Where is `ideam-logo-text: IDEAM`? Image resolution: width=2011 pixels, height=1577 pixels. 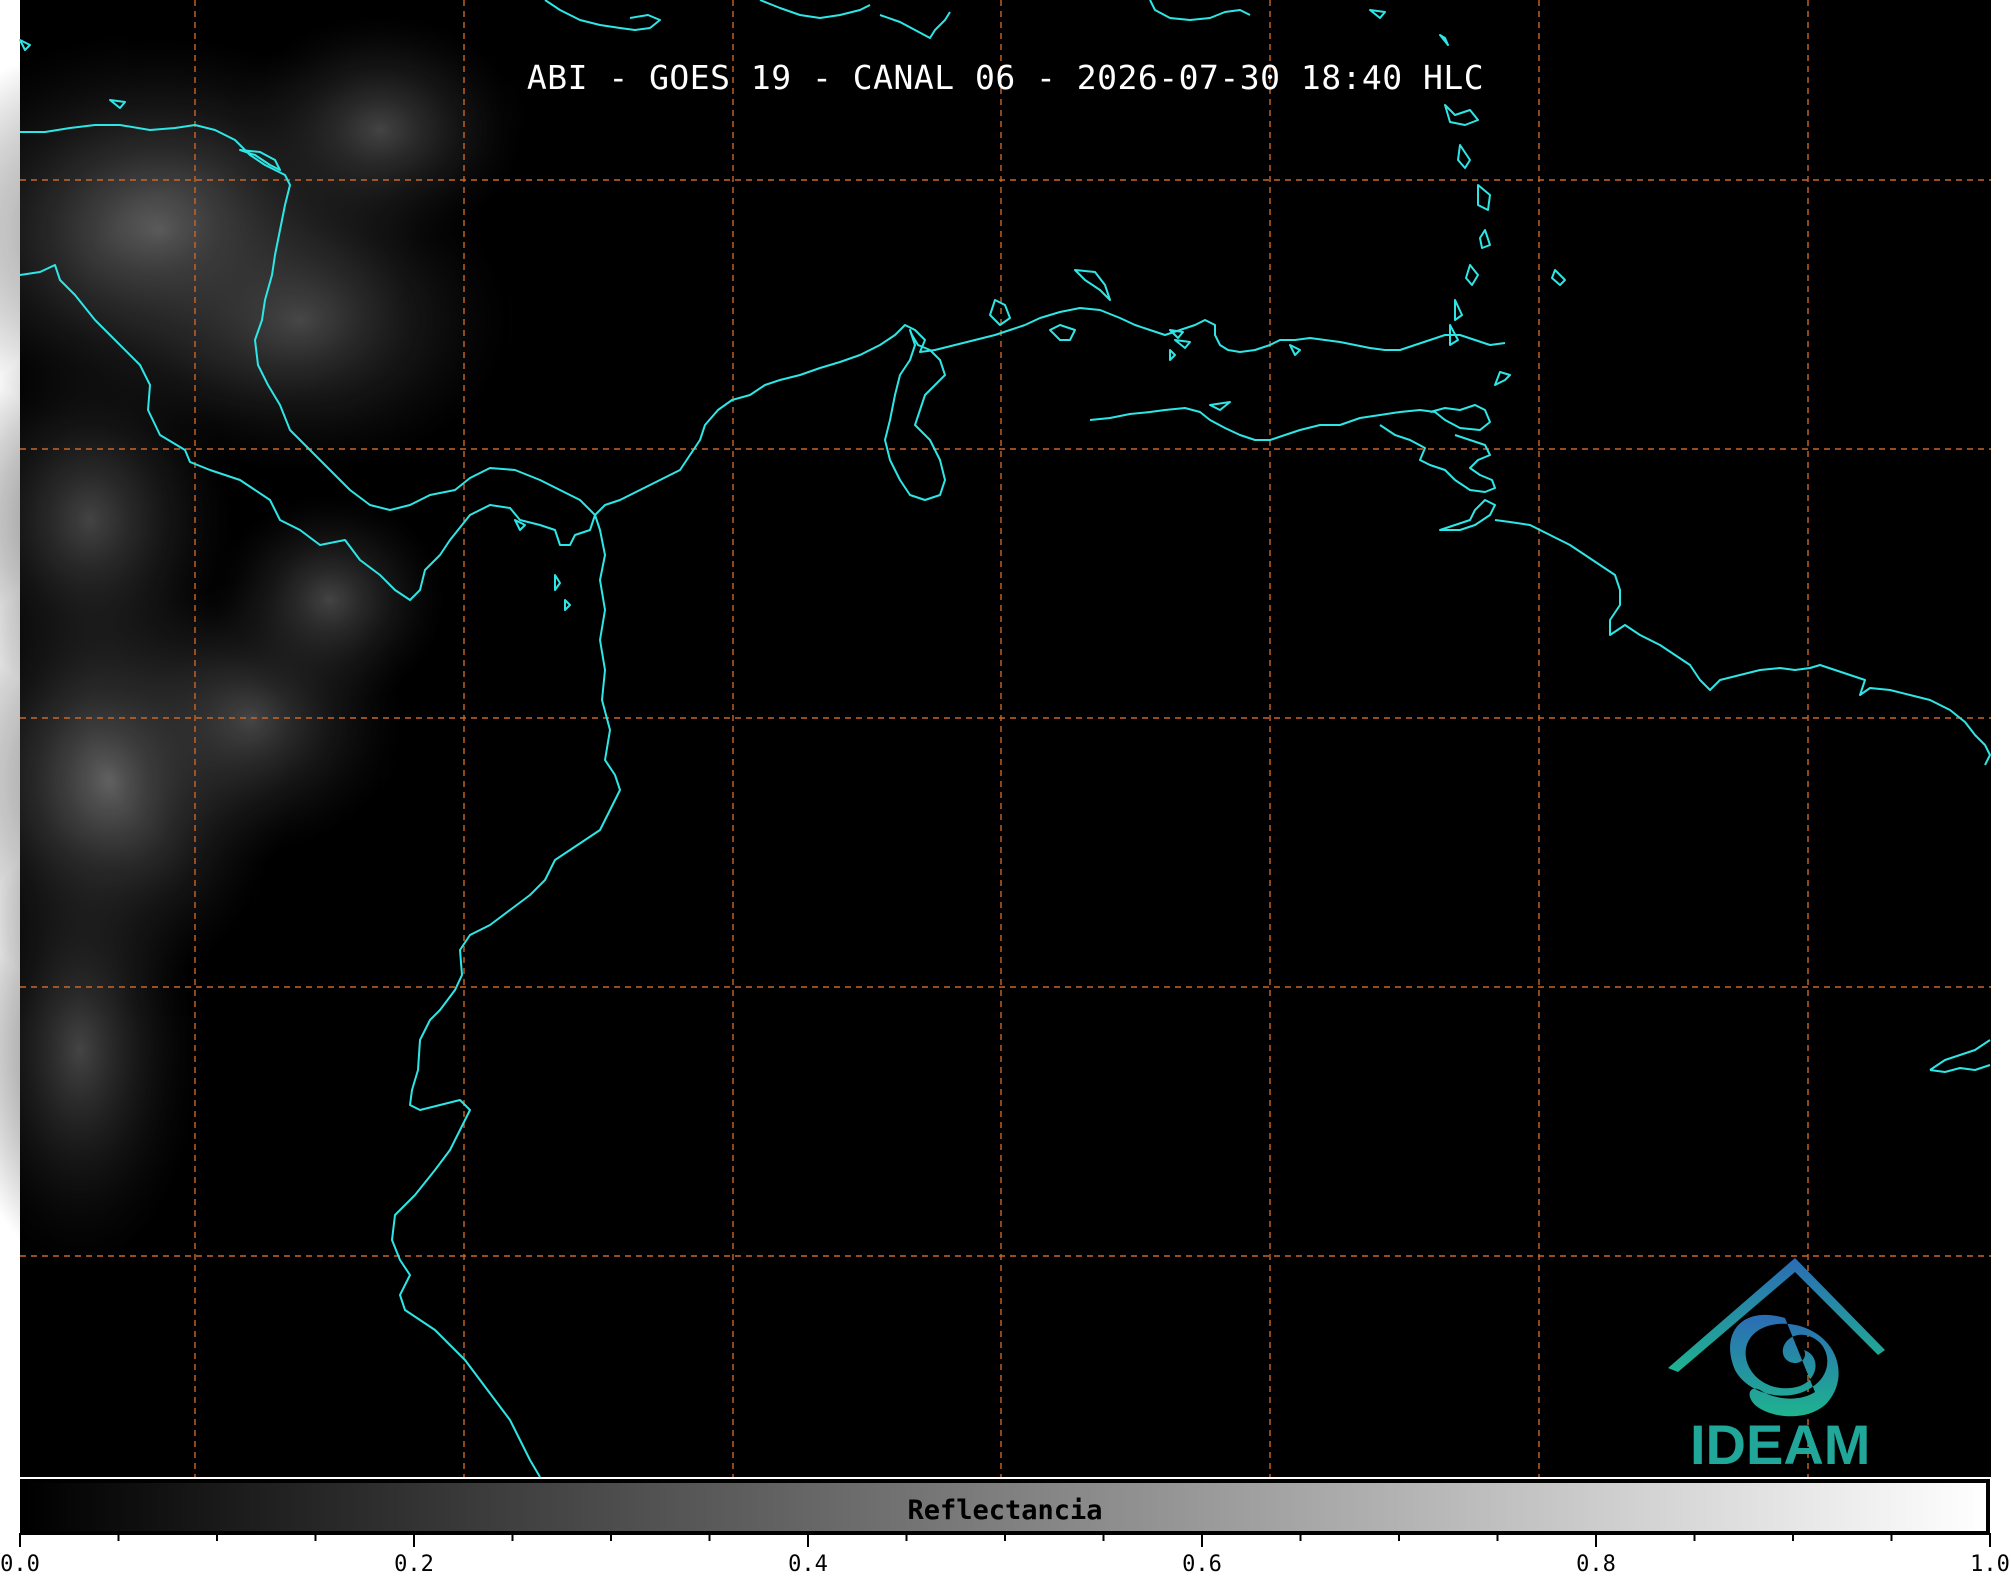 ideam-logo-text: IDEAM is located at coordinates (1780, 1444).